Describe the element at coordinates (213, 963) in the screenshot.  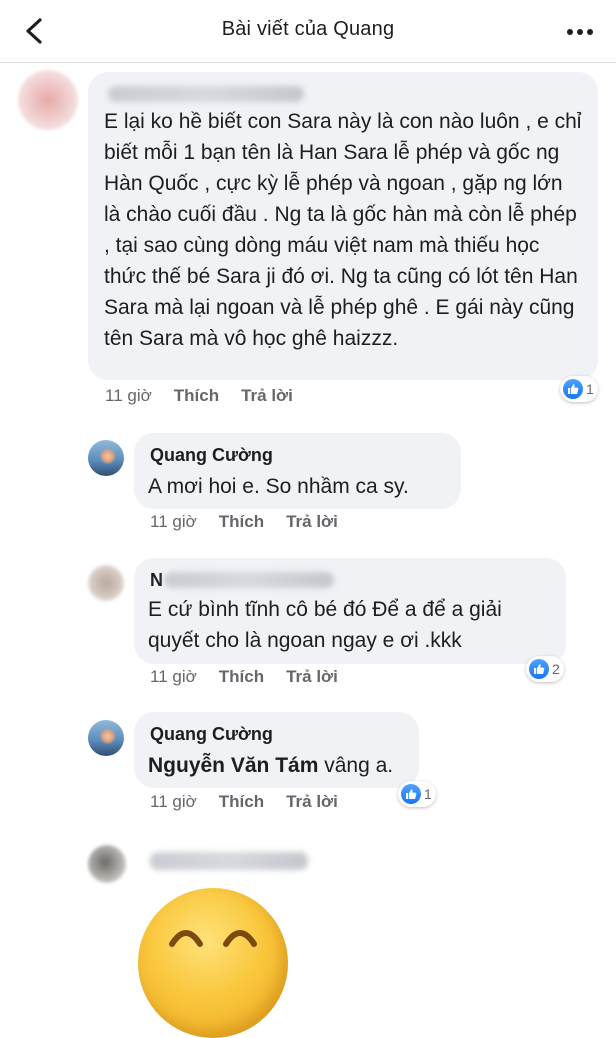
I see `laughing-face-sticker` at that location.